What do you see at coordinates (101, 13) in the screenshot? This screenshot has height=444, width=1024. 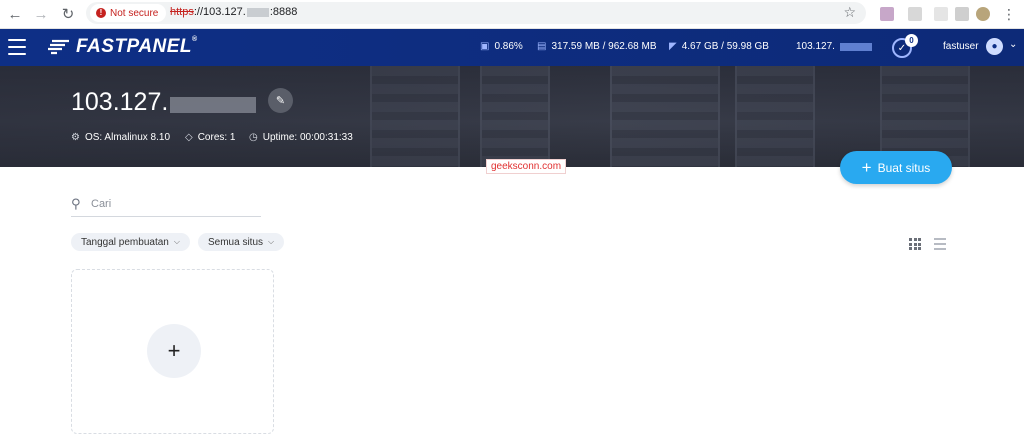 I see `insecure-icon: !` at bounding box center [101, 13].